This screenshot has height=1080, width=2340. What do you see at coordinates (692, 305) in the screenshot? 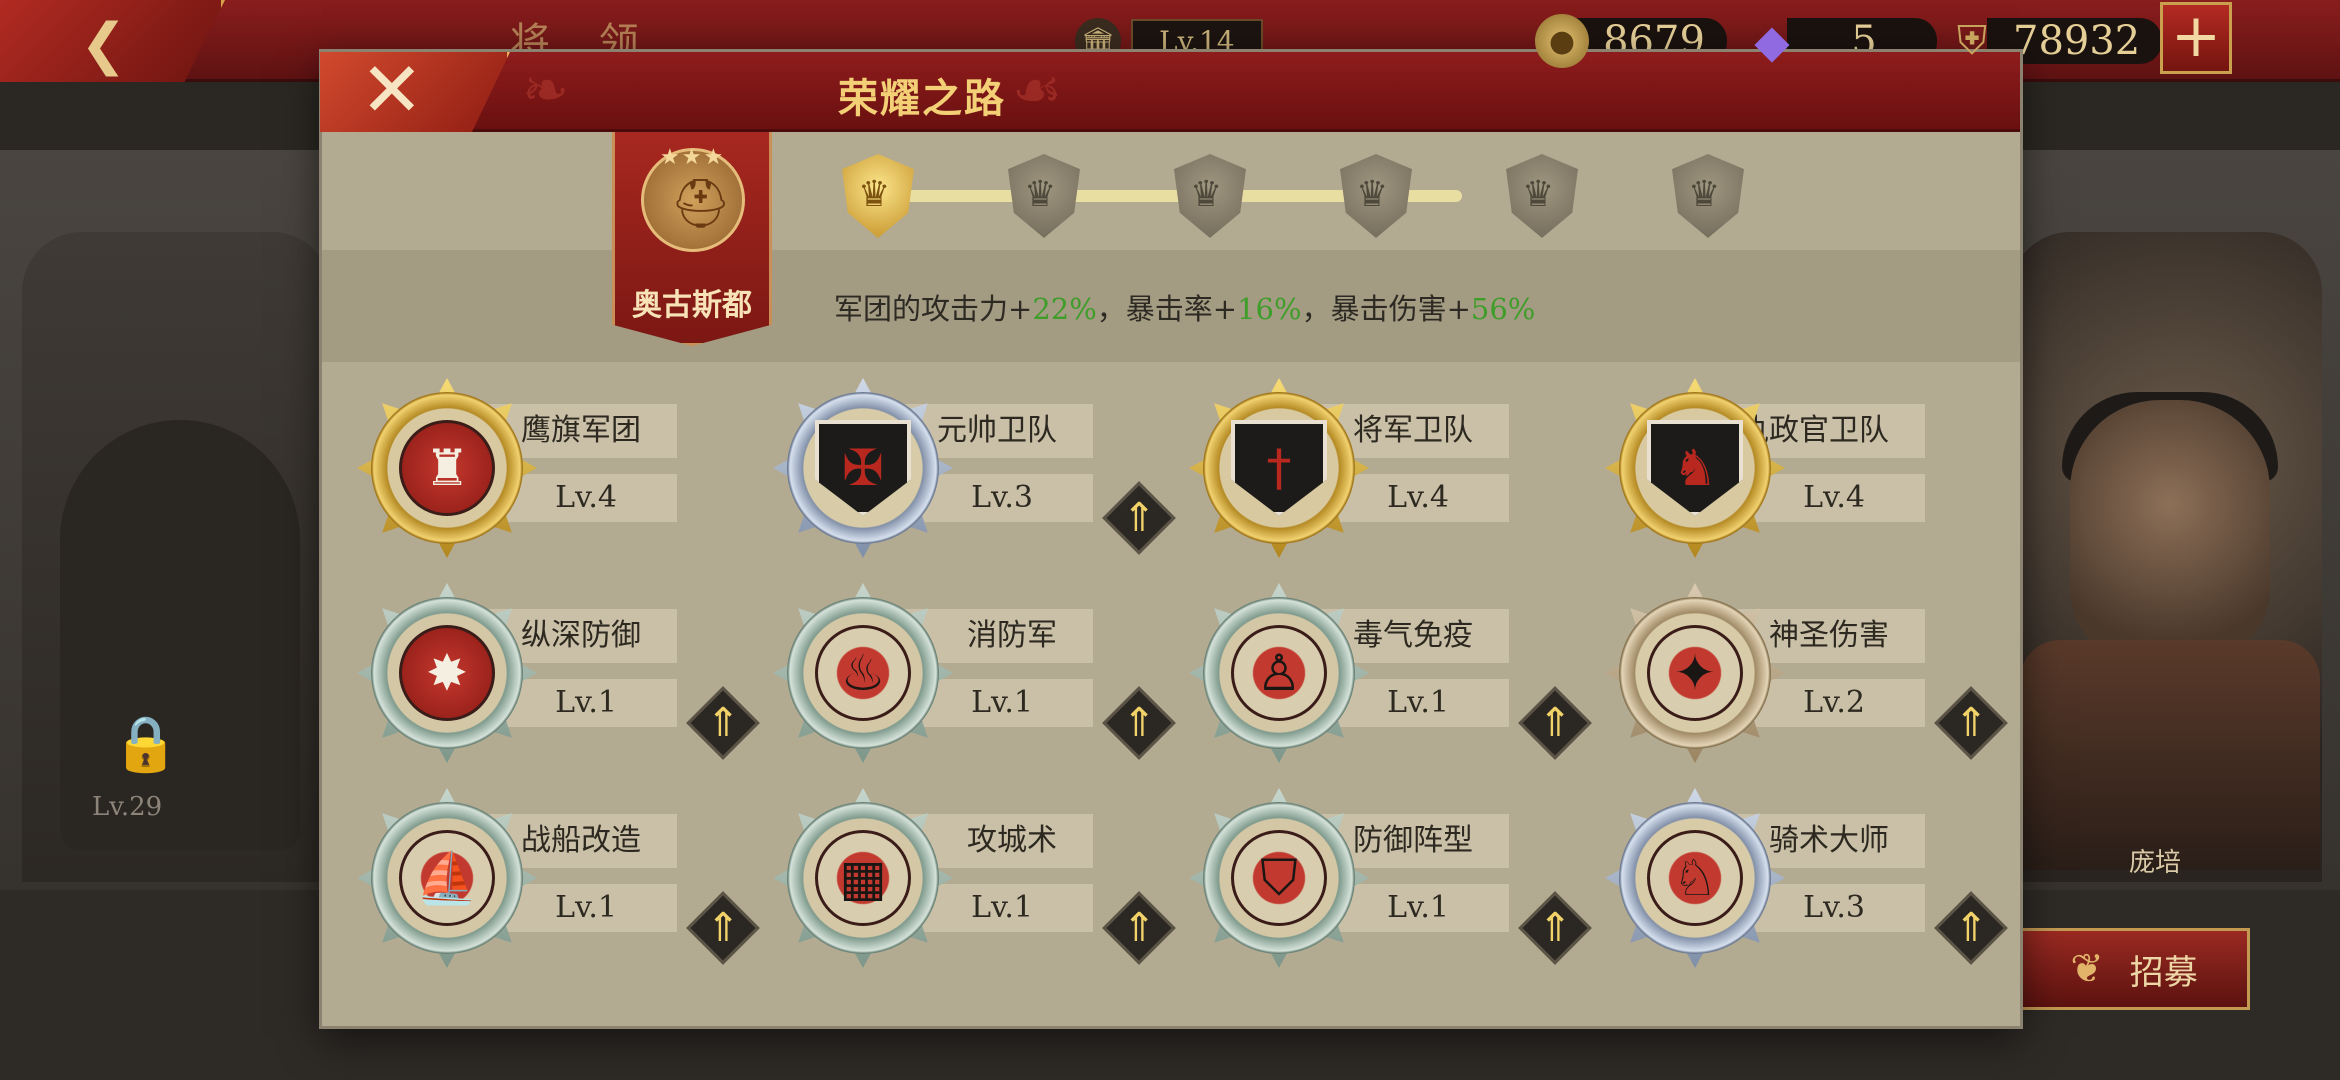
I see `rank-name: 奥古斯都` at bounding box center [692, 305].